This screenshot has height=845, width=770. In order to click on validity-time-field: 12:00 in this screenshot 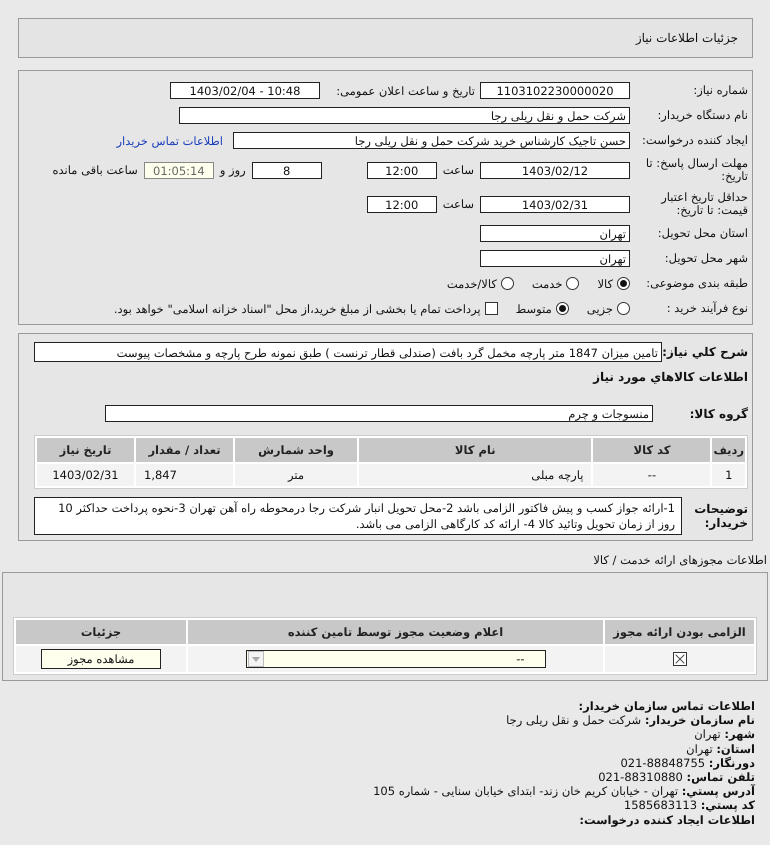, I will do `click(401, 204)`.